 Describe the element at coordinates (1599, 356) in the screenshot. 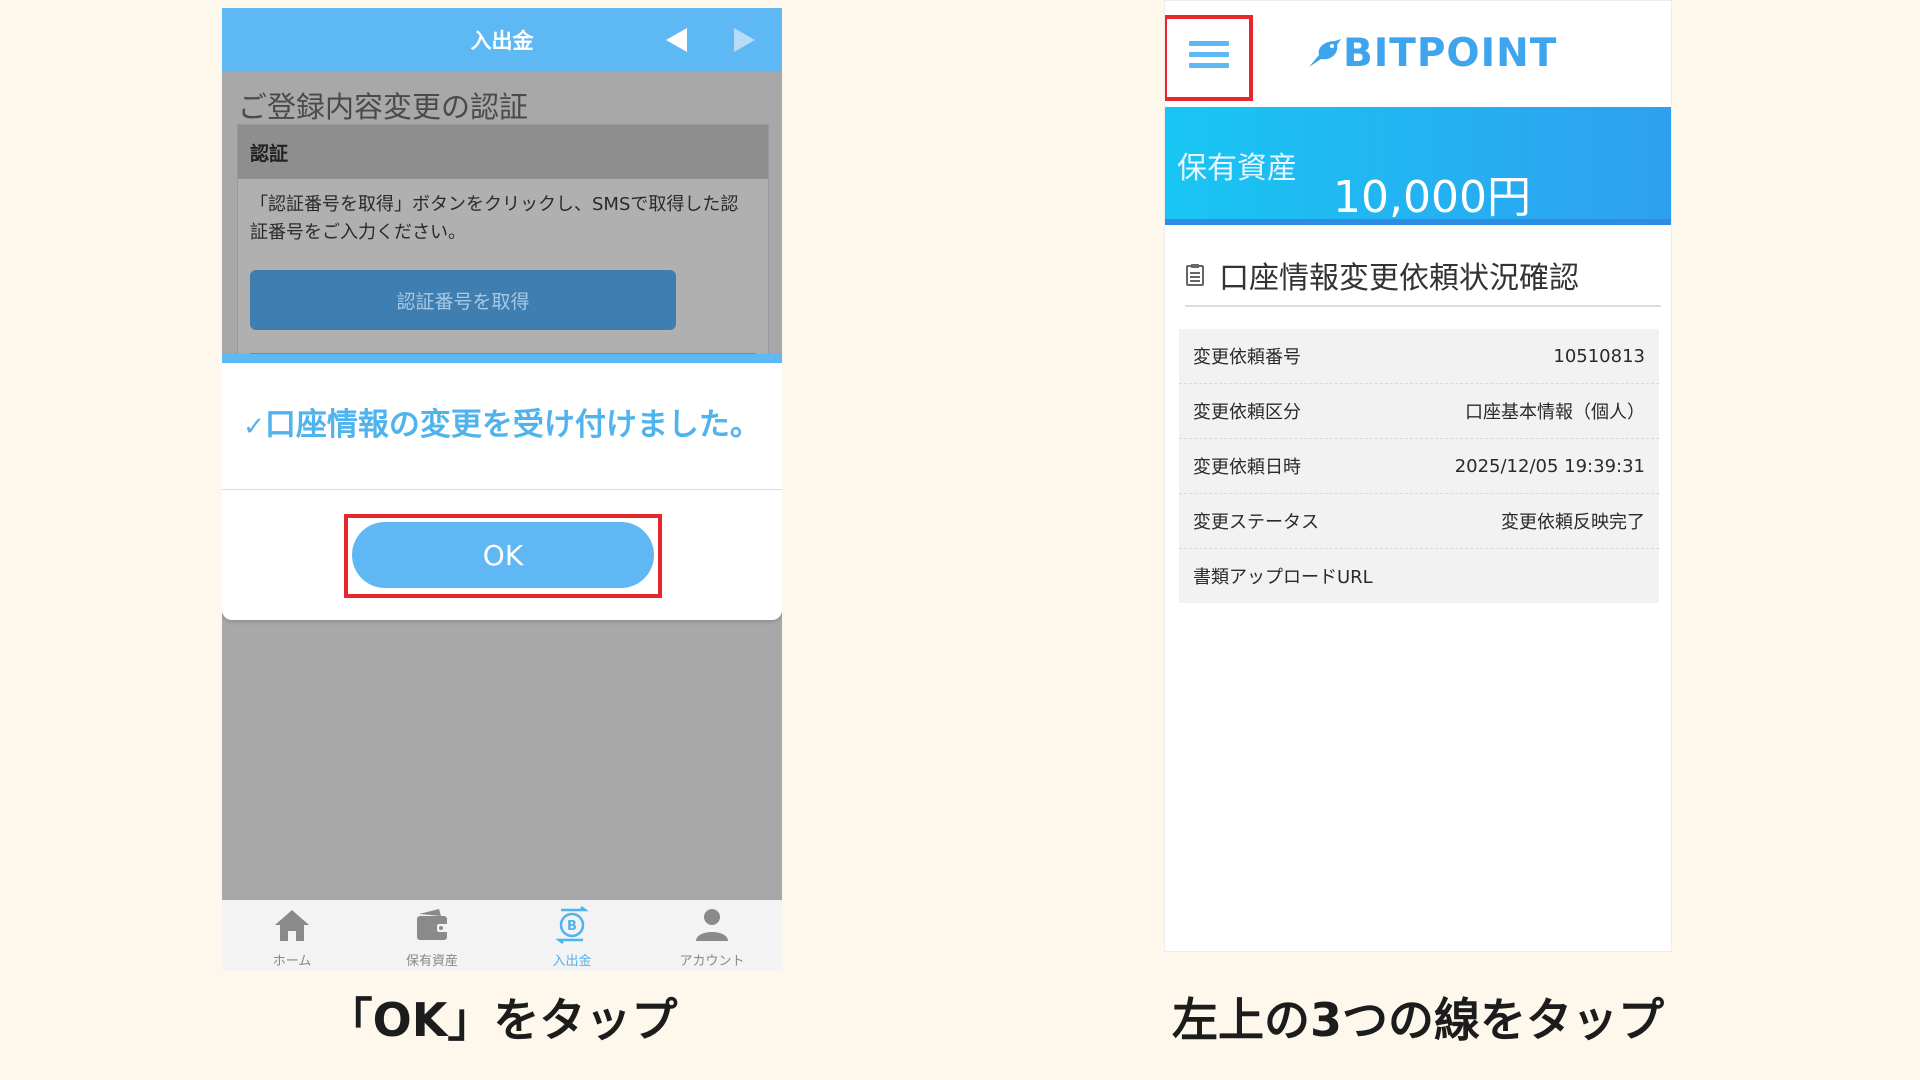

I see `row-value: 10510813` at that location.